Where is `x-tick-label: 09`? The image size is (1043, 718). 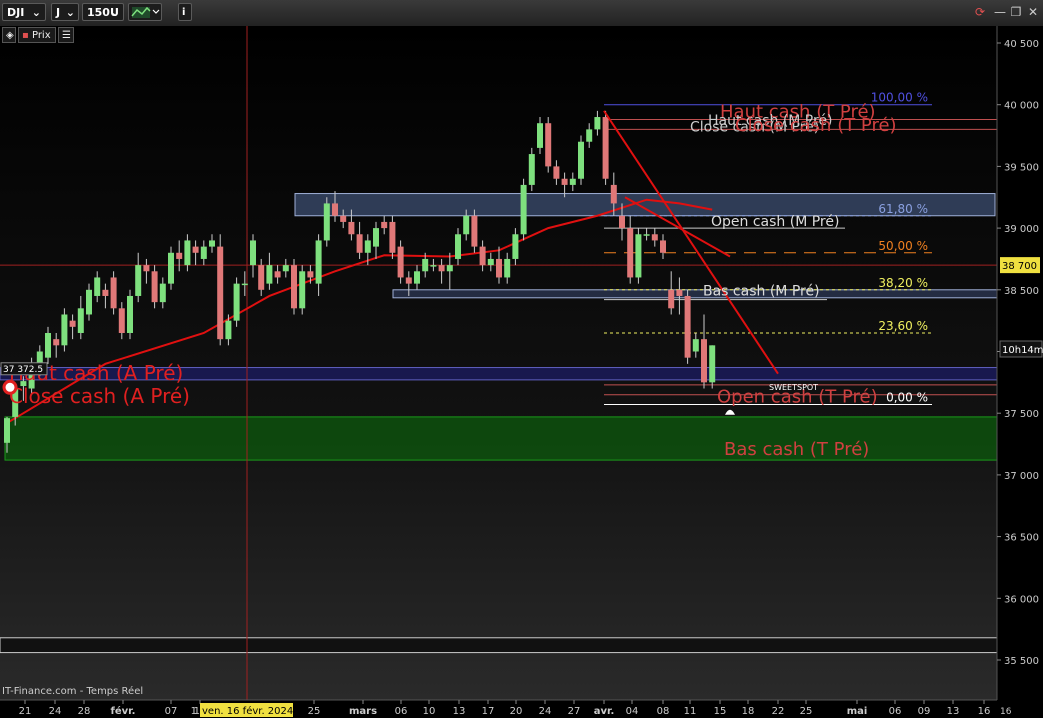
x-tick-label: 09 is located at coordinates (924, 711).